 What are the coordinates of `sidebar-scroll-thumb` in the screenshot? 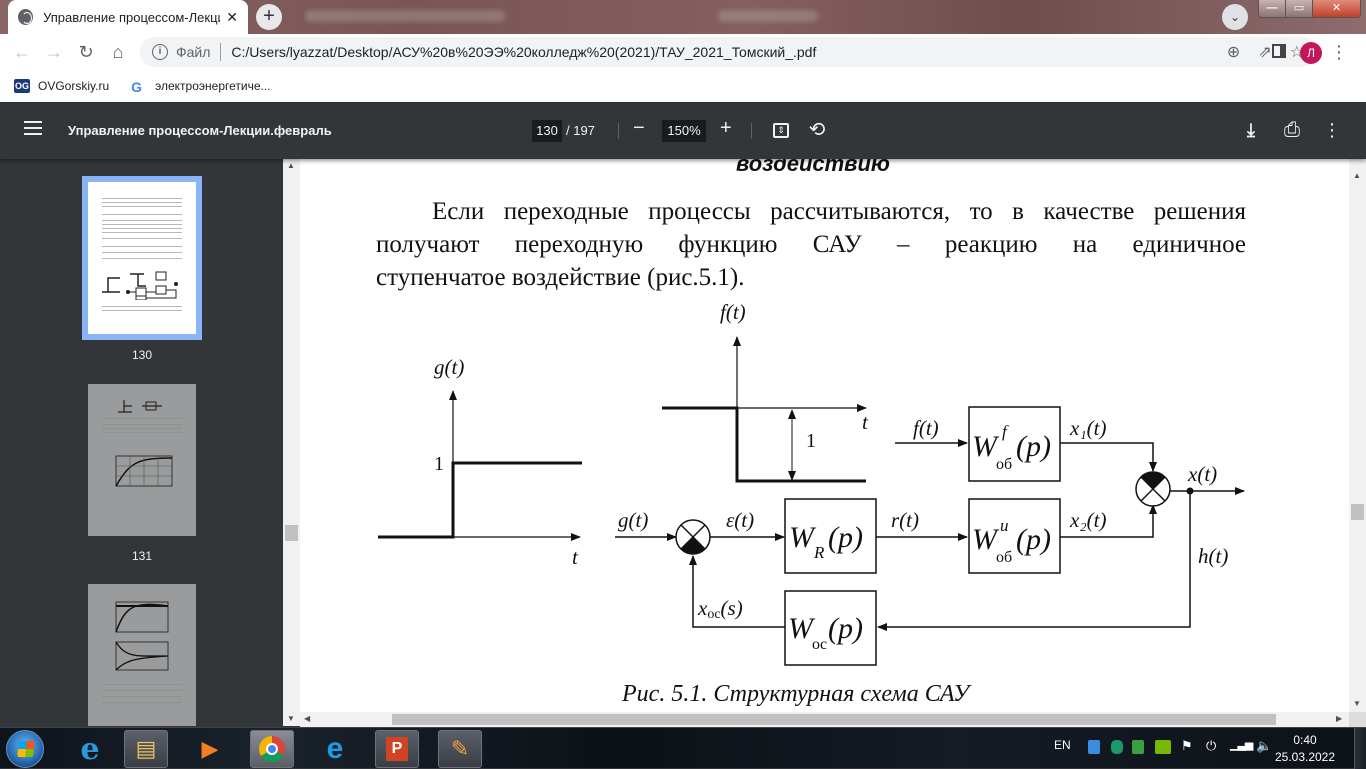 It's located at (291, 533).